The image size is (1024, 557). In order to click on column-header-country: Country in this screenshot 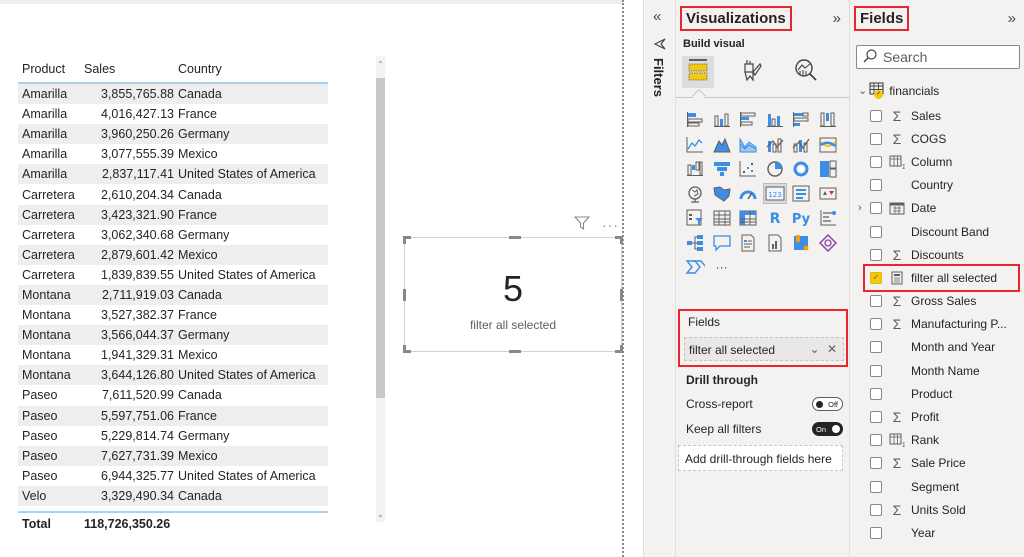, I will do `click(253, 69)`.